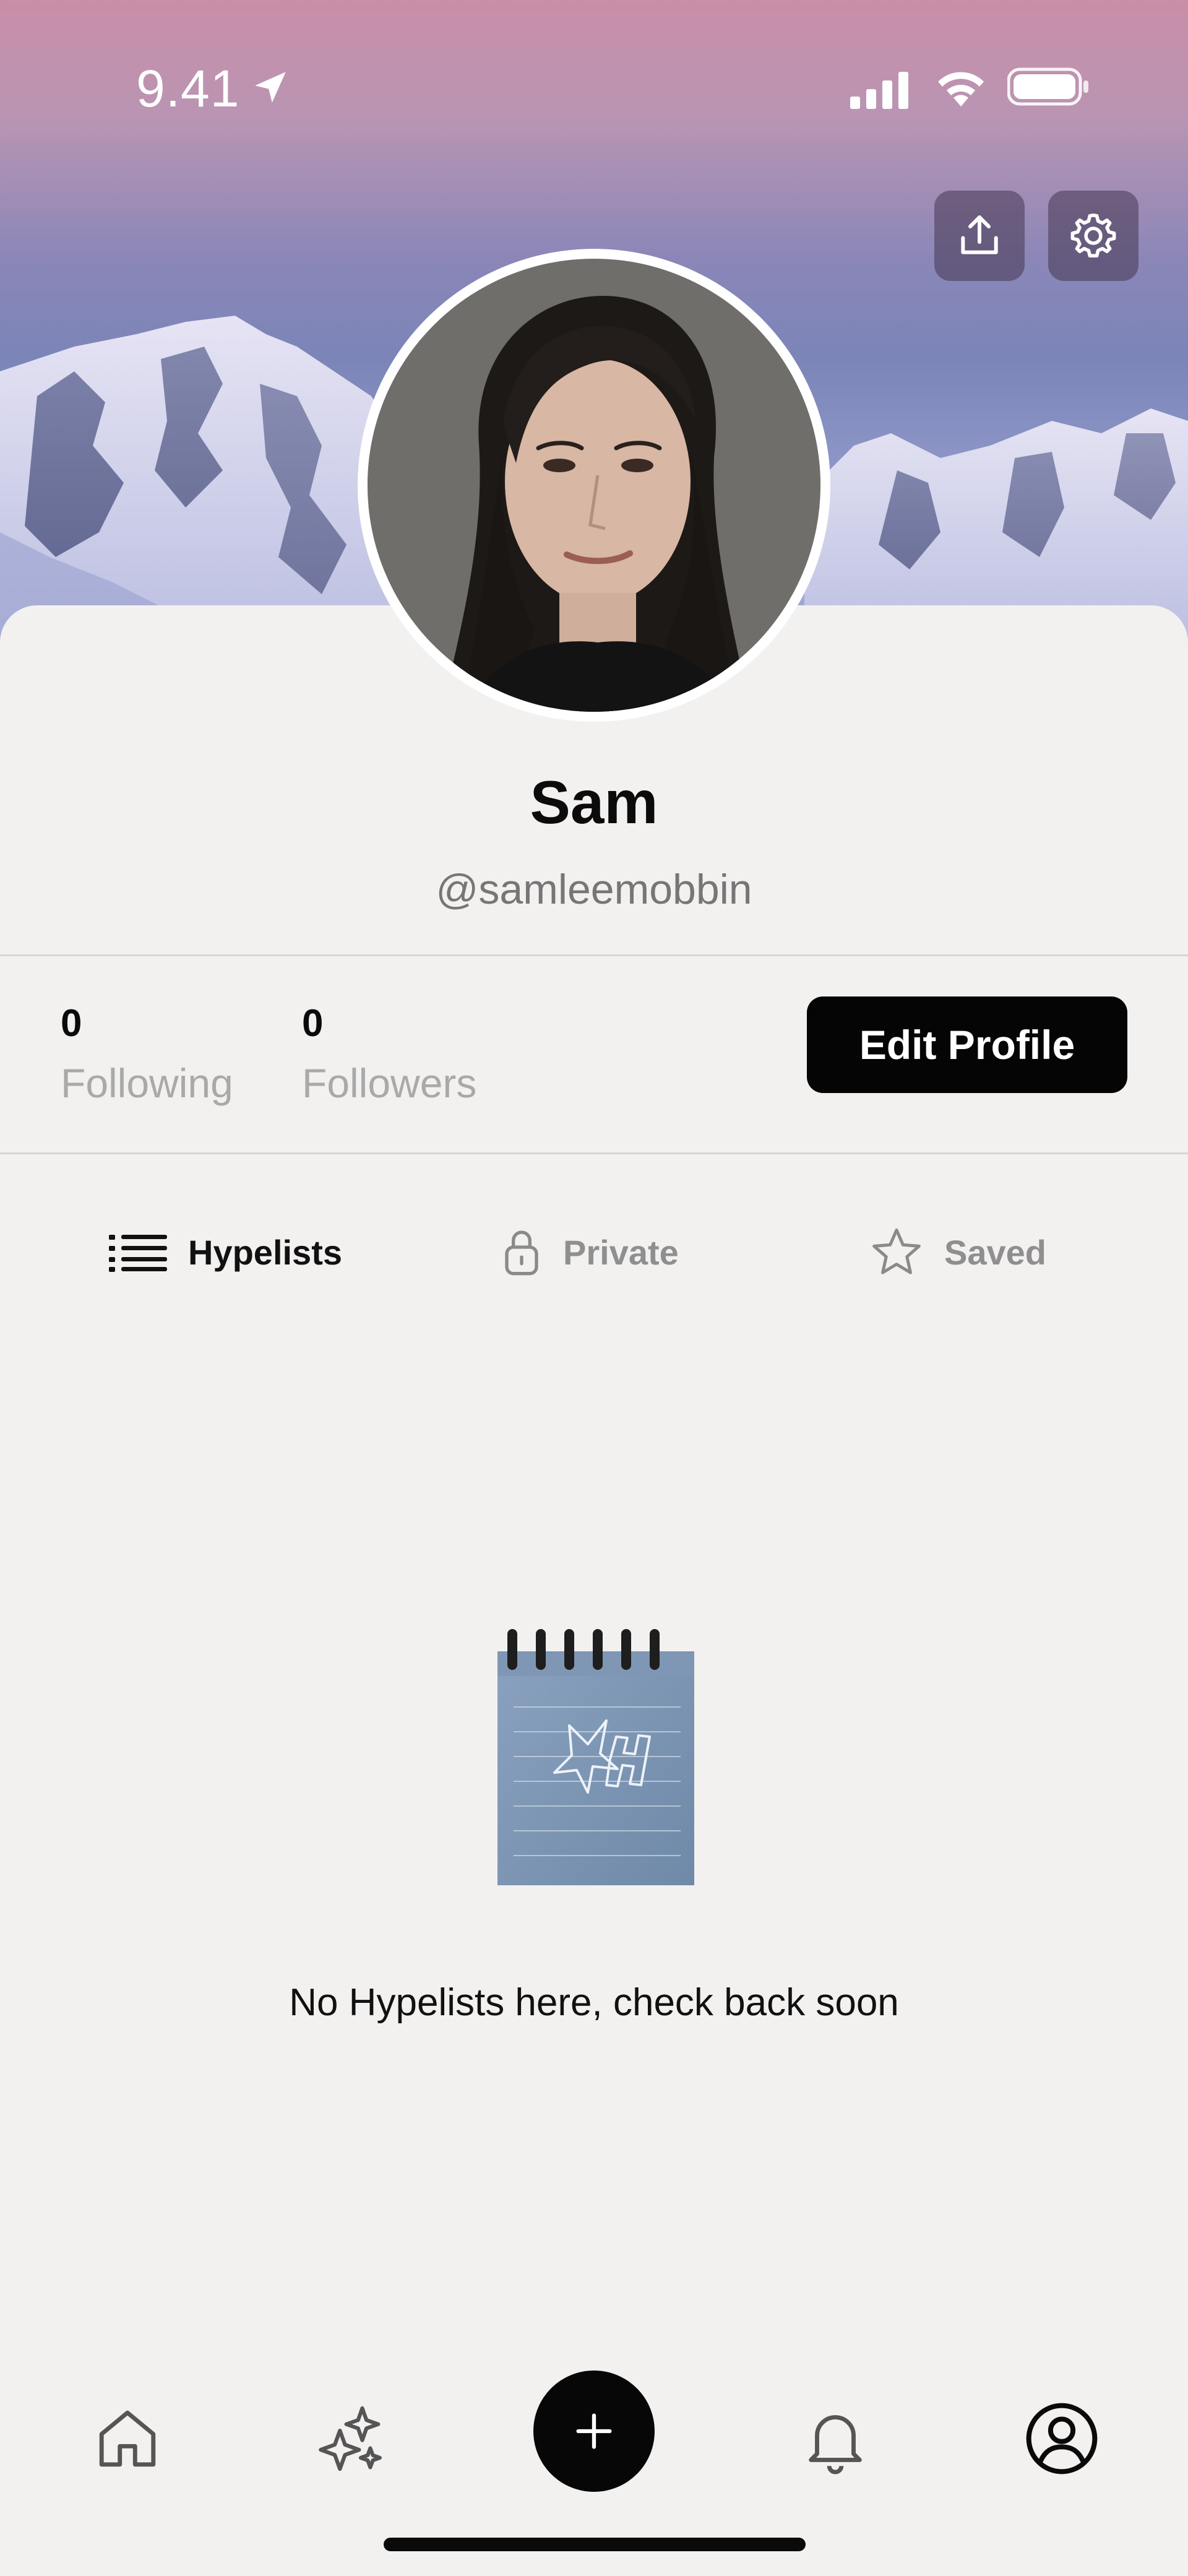 The image size is (1188, 2576). What do you see at coordinates (138, 1253) in the screenshot?
I see `list-icon` at bounding box center [138, 1253].